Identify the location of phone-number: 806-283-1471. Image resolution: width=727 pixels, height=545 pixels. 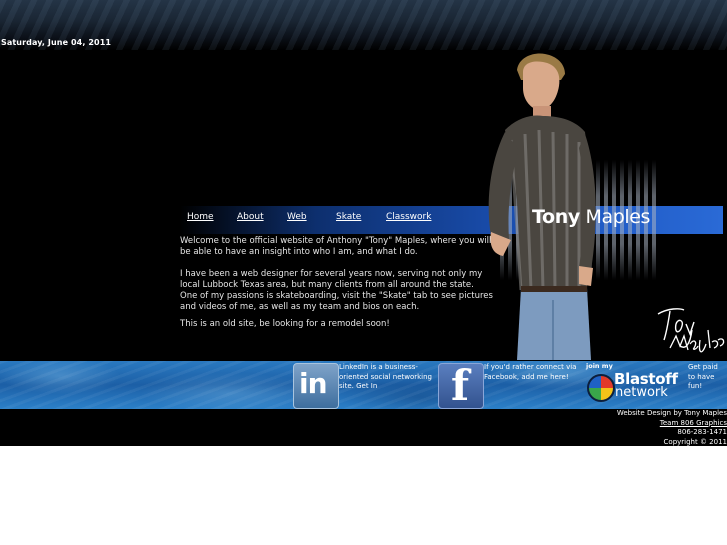
(702, 432).